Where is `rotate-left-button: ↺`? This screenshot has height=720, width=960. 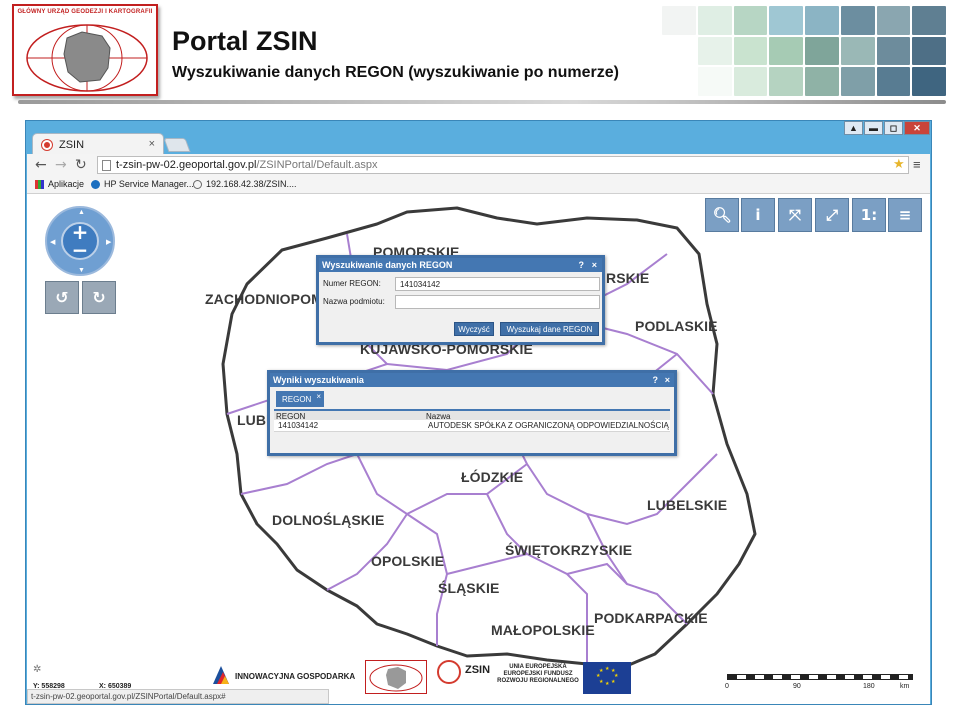
rotate-left-button: ↺ is located at coordinates (62, 297).